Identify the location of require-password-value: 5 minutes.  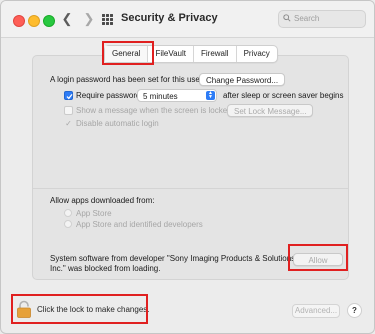
(160, 96).